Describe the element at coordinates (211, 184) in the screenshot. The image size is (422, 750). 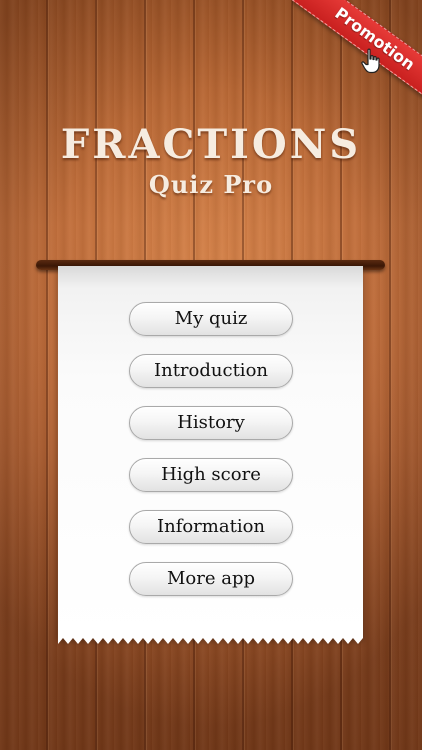
I see `title-quiz-pro: Quiz Pro` at that location.